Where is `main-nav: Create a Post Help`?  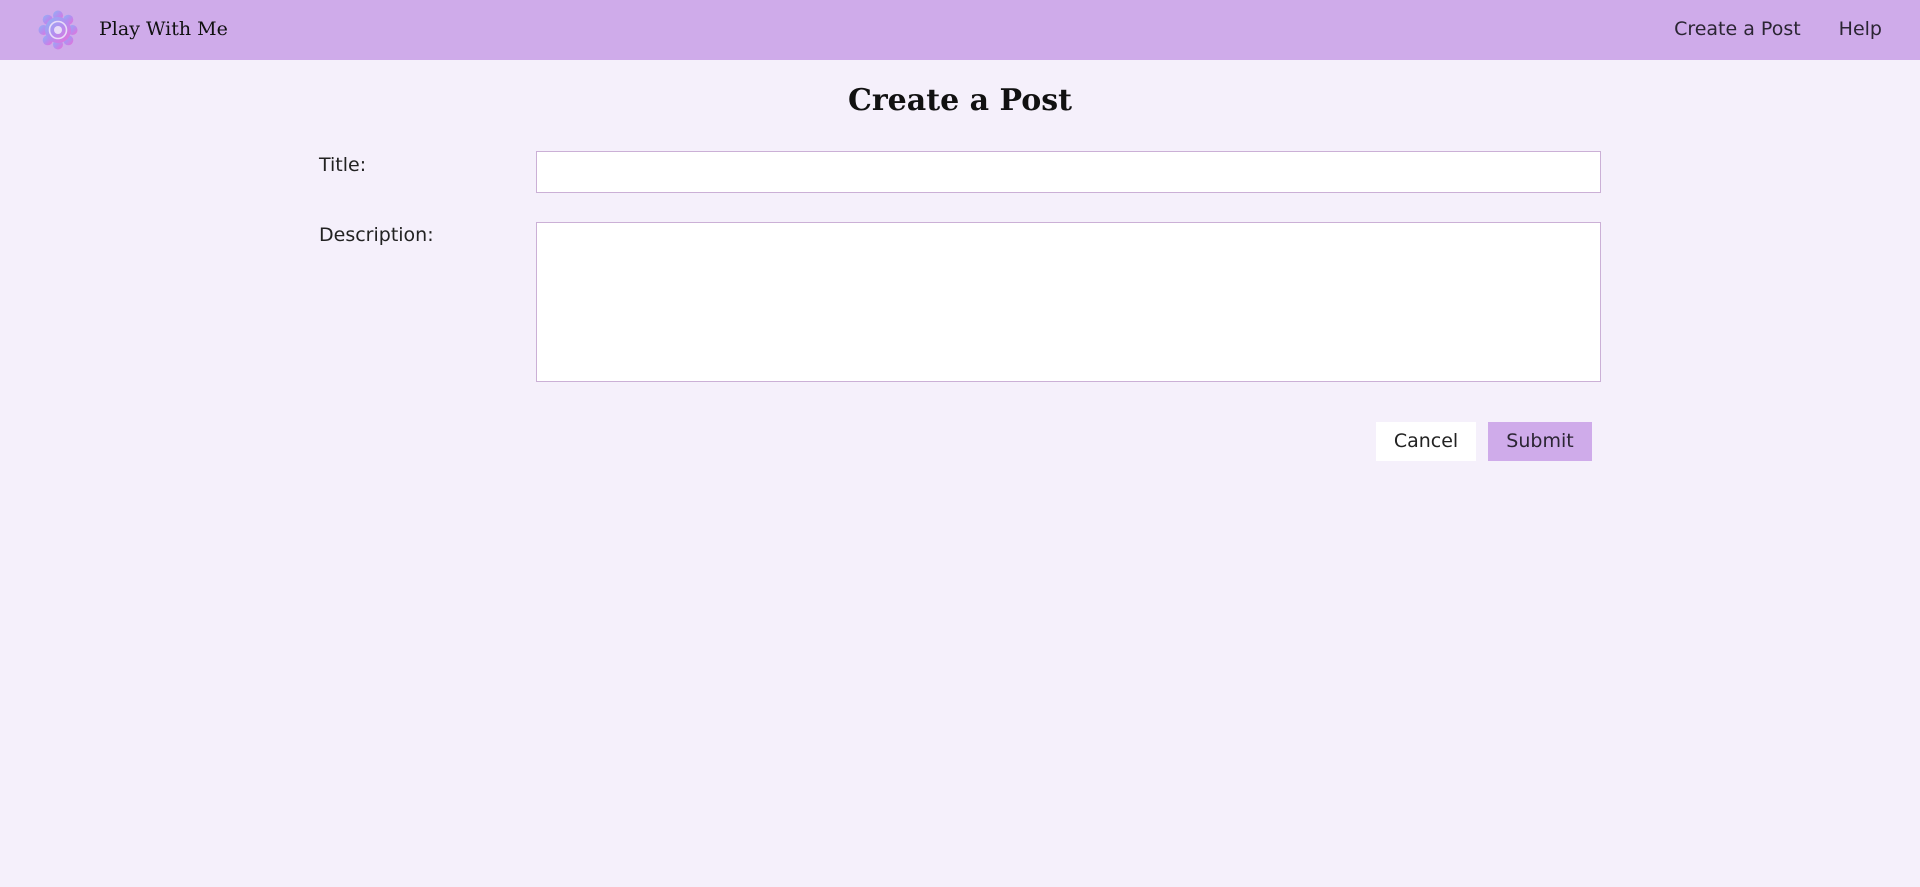 main-nav: Create a Post Help is located at coordinates (1778, 29).